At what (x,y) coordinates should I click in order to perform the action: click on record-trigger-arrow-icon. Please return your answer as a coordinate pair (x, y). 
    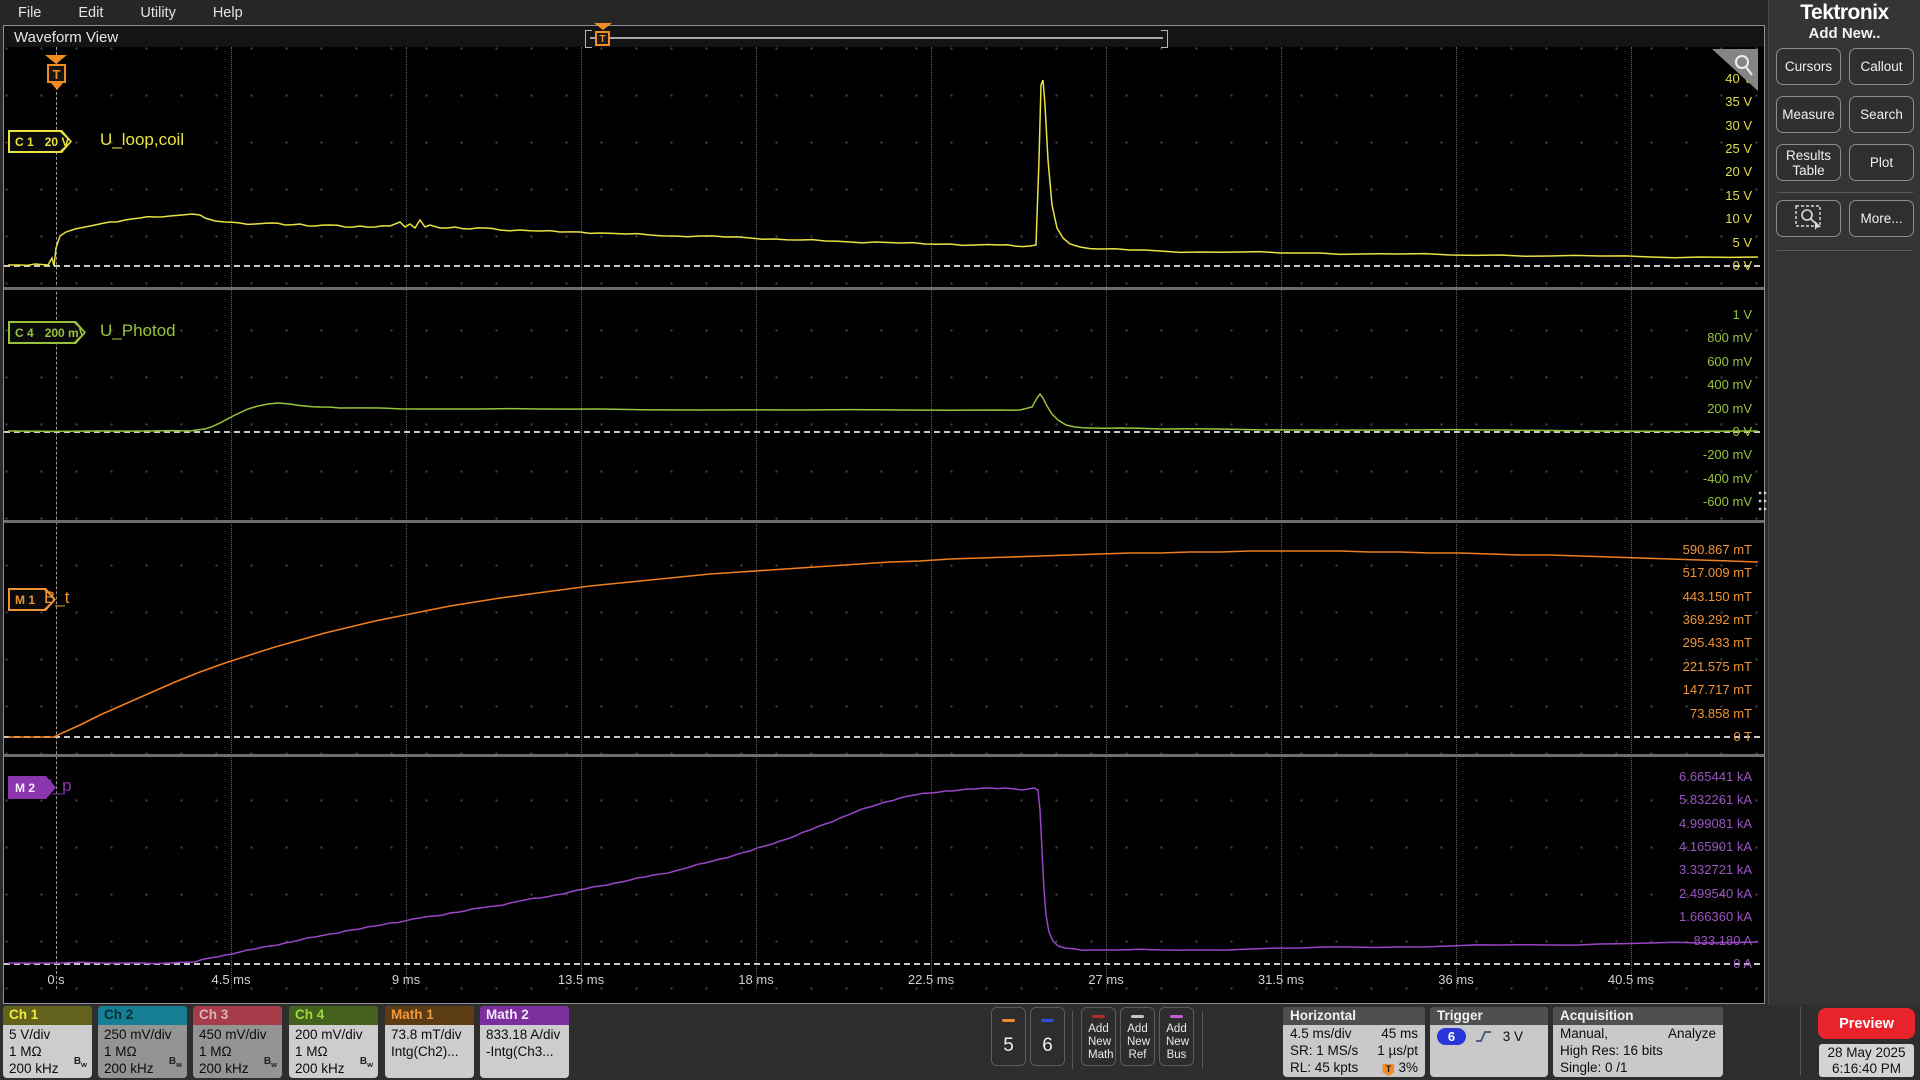
    Looking at the image, I should click on (603, 26).